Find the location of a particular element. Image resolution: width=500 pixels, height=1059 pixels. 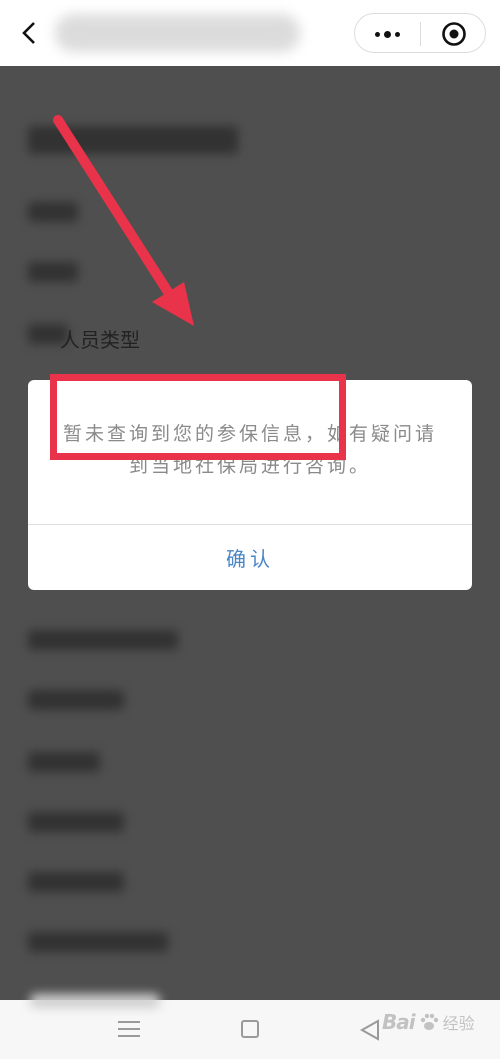

triangle-back-icon is located at coordinates (370, 1030).